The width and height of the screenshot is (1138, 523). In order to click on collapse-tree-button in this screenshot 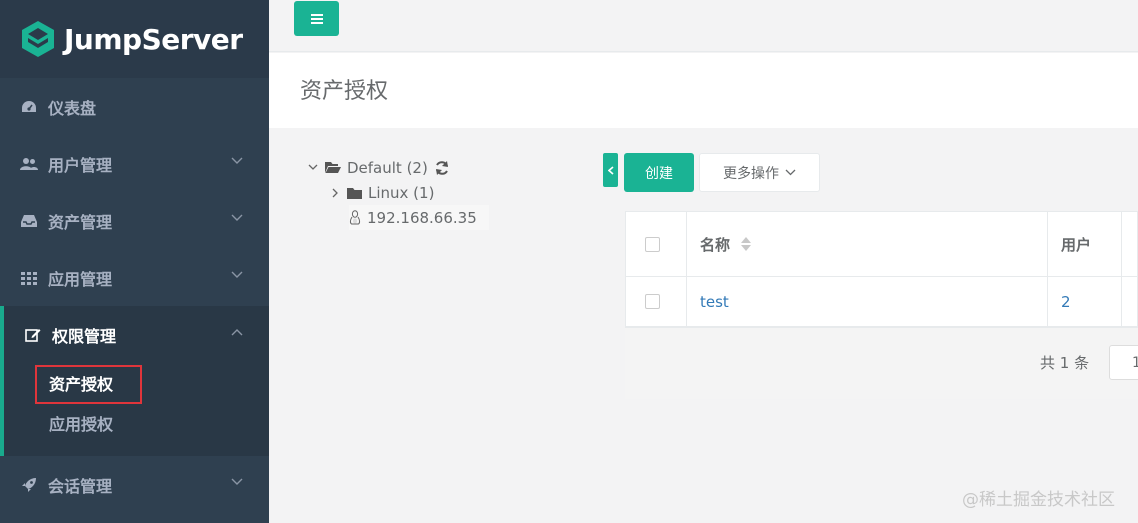, I will do `click(610, 170)`.